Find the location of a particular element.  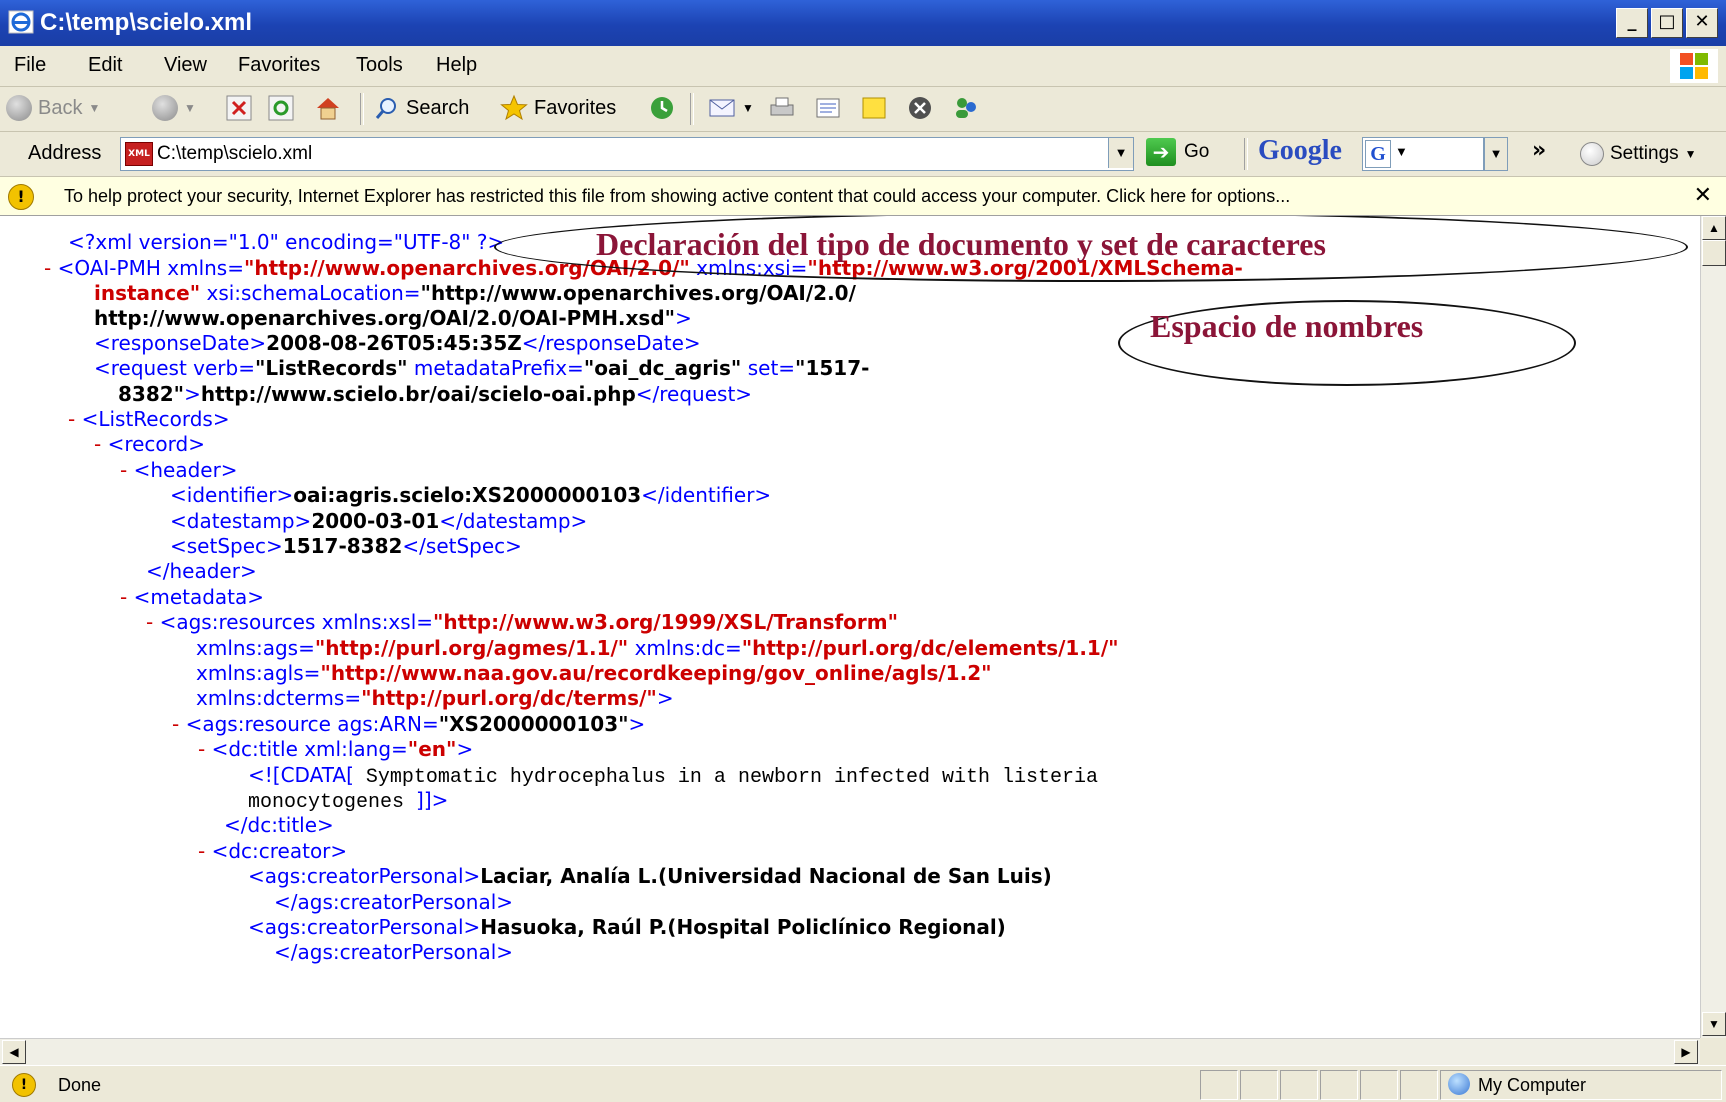

scroll-left-button: ◀ is located at coordinates (14, 1052).